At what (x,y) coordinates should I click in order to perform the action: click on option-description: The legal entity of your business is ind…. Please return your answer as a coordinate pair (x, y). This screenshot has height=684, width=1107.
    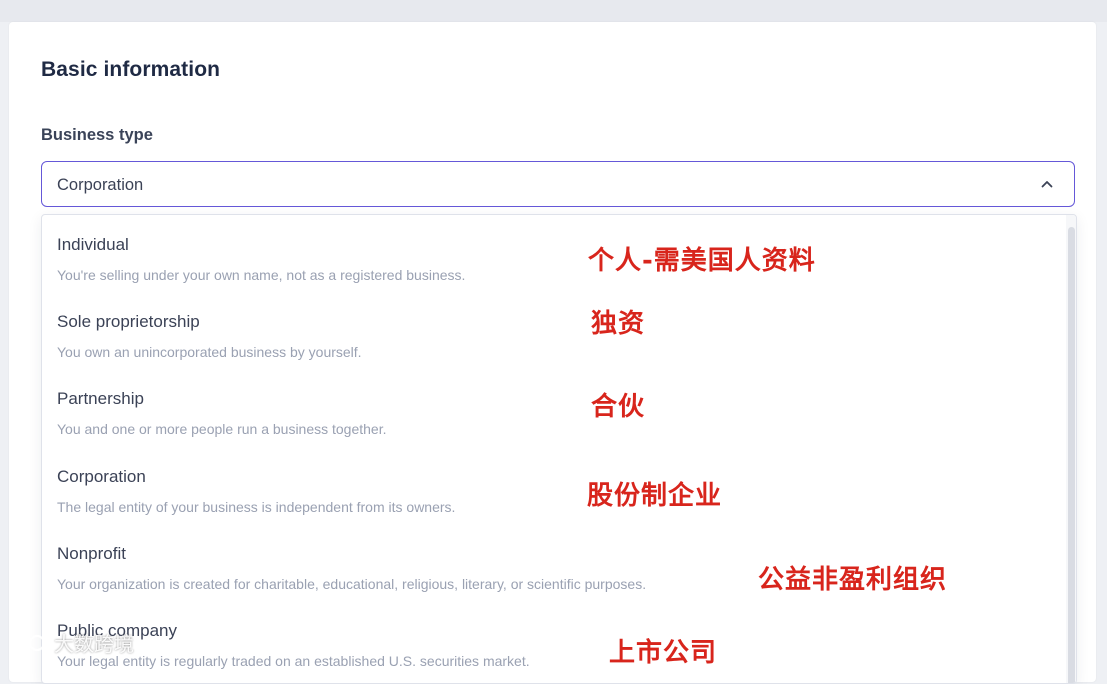
    Looking at the image, I should click on (256, 507).